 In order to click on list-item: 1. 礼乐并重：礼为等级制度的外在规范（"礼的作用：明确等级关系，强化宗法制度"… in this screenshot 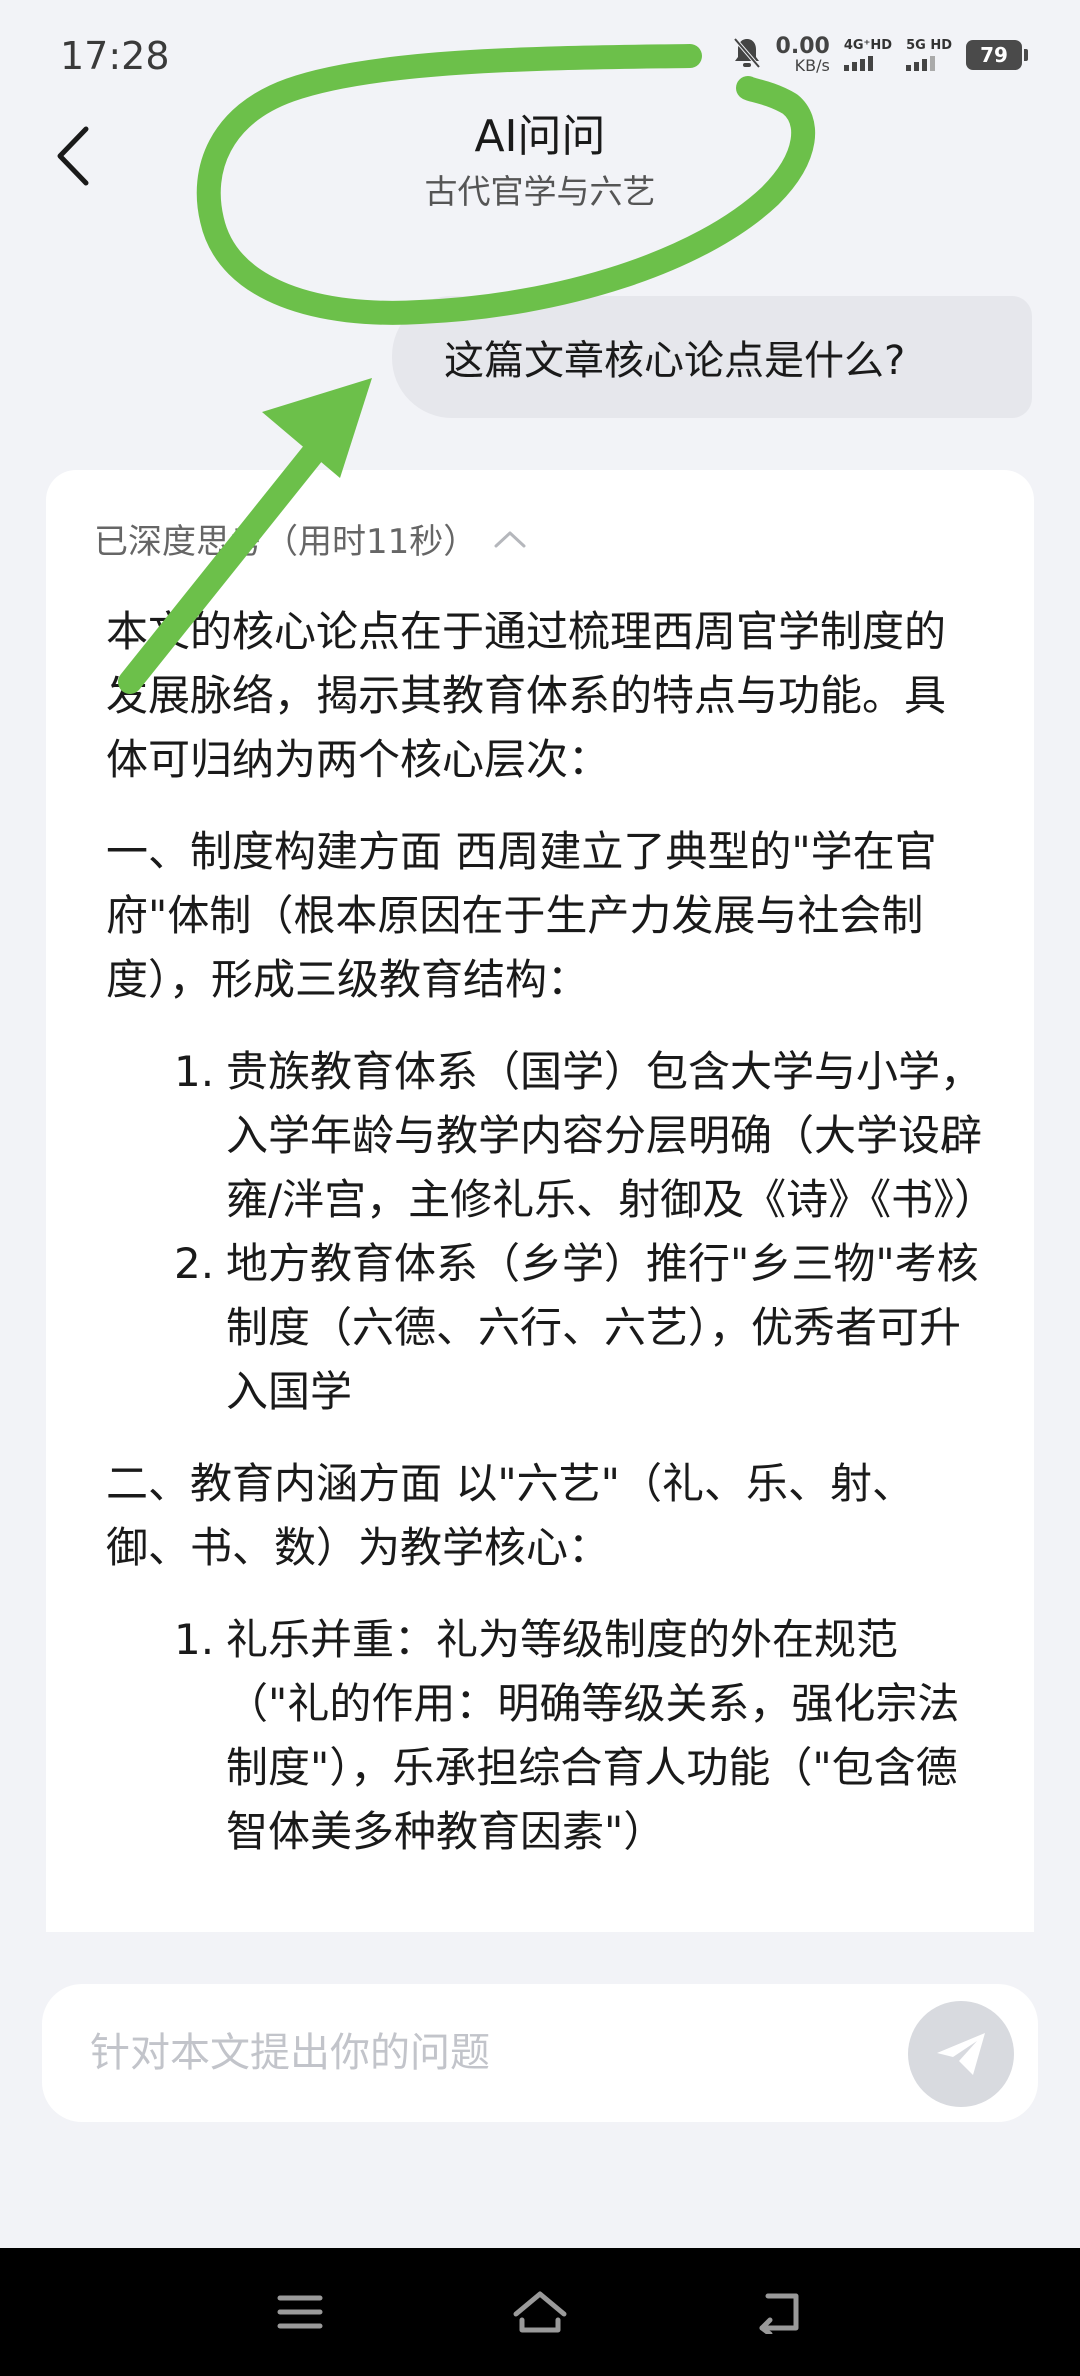, I will do `click(580, 1736)`.